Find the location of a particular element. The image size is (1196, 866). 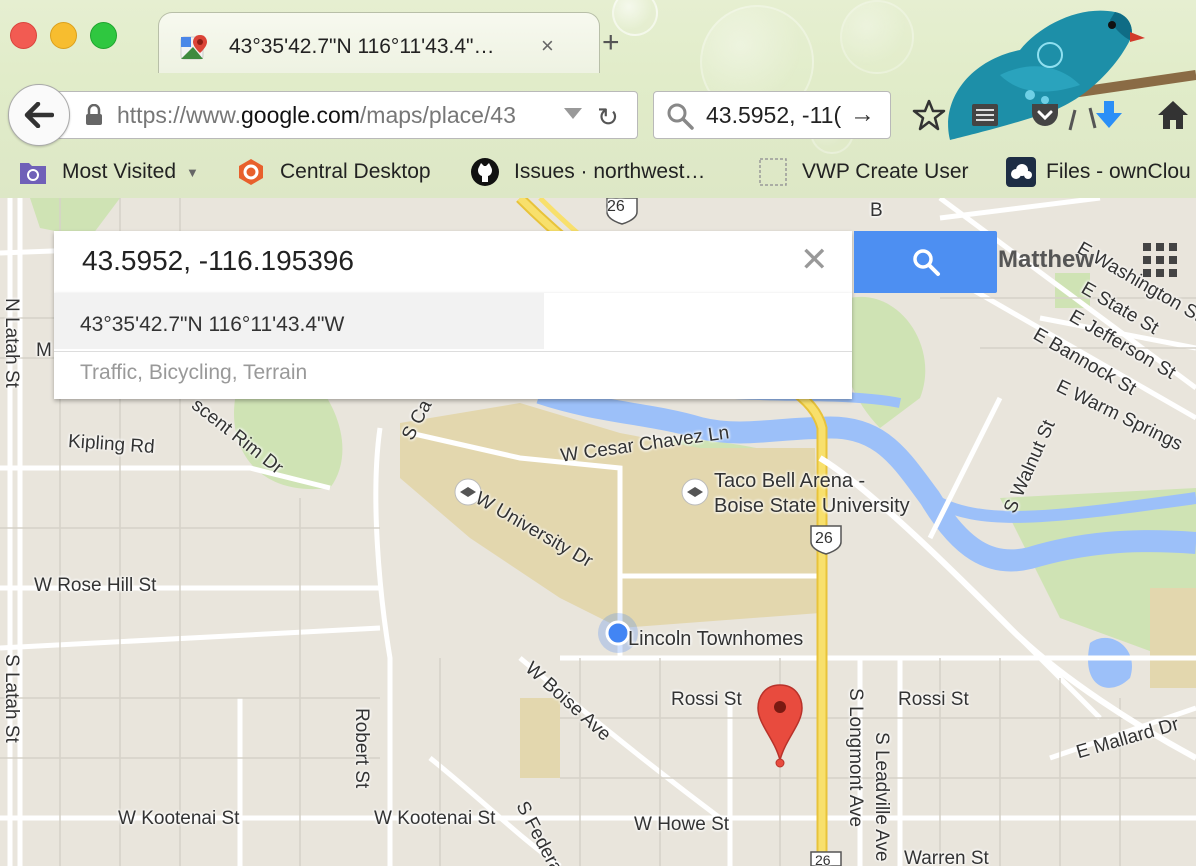

search-go-icon: → is located at coordinates (862, 114).